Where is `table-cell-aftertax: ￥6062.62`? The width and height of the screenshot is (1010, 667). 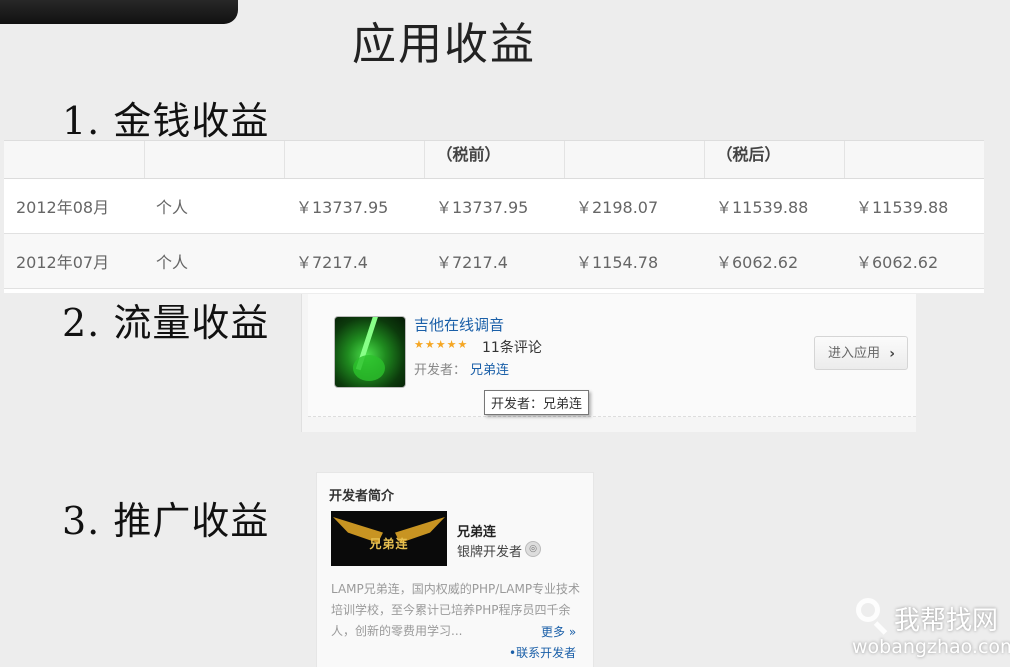
table-cell-aftertax: ￥6062.62 is located at coordinates (774, 261).